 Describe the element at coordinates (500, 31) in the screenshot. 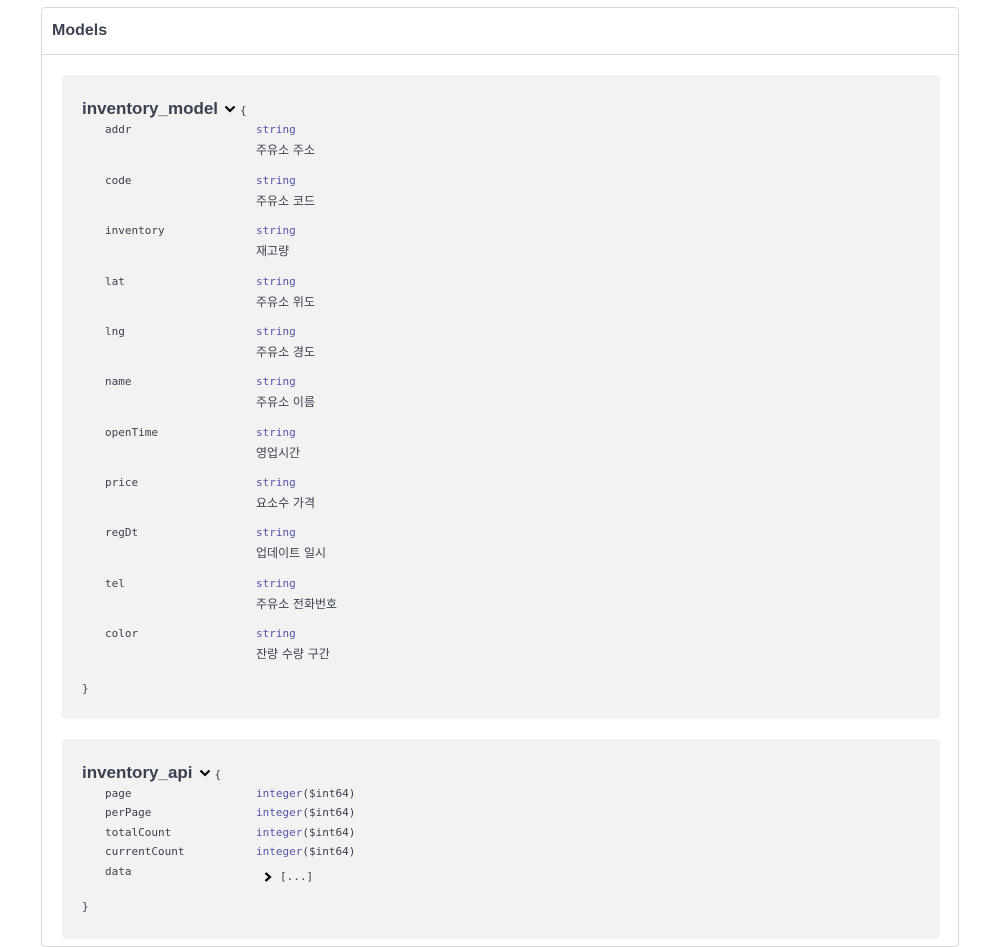

I see `models-section-header: Models` at that location.